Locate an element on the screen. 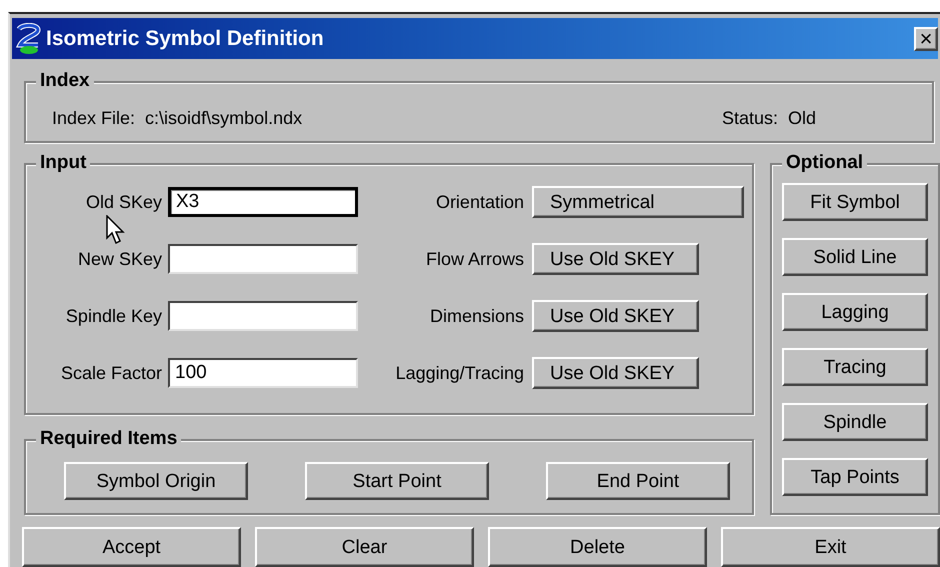 Image resolution: width=940 pixels, height=567 pixels. optional-button: Fit Symbol is located at coordinates (855, 202).